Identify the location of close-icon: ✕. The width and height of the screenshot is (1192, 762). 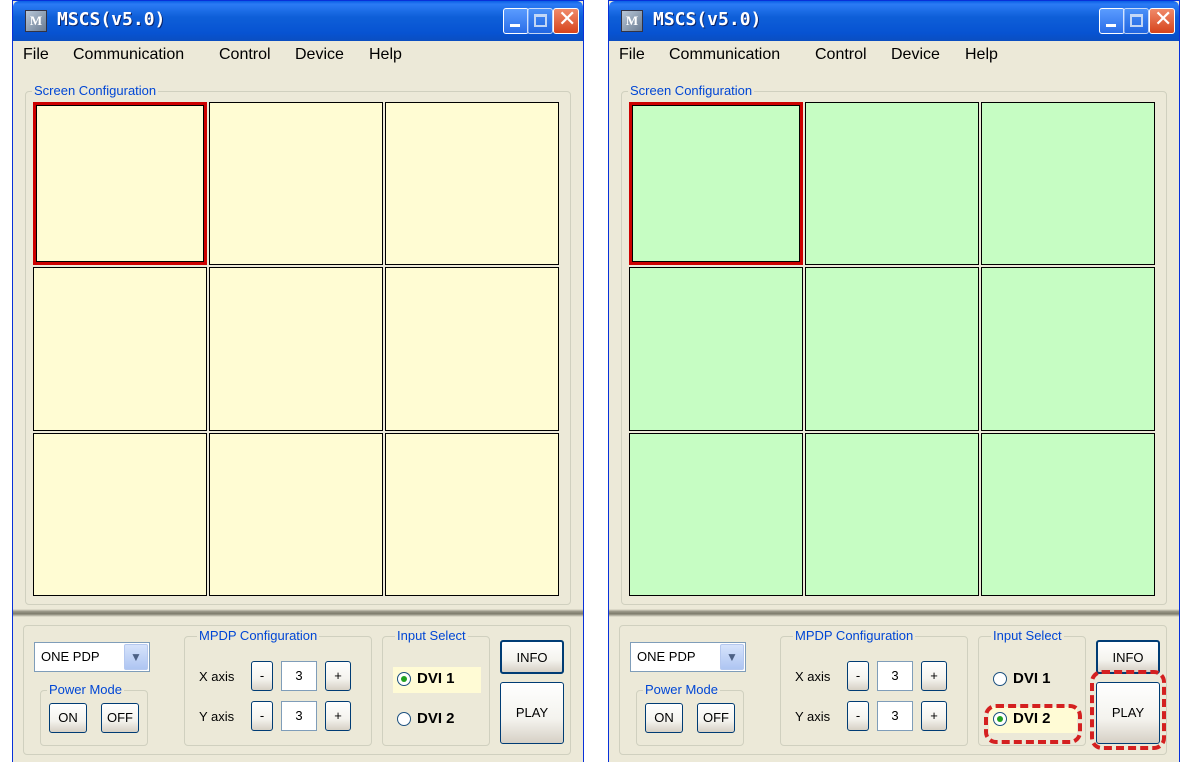
(567, 19).